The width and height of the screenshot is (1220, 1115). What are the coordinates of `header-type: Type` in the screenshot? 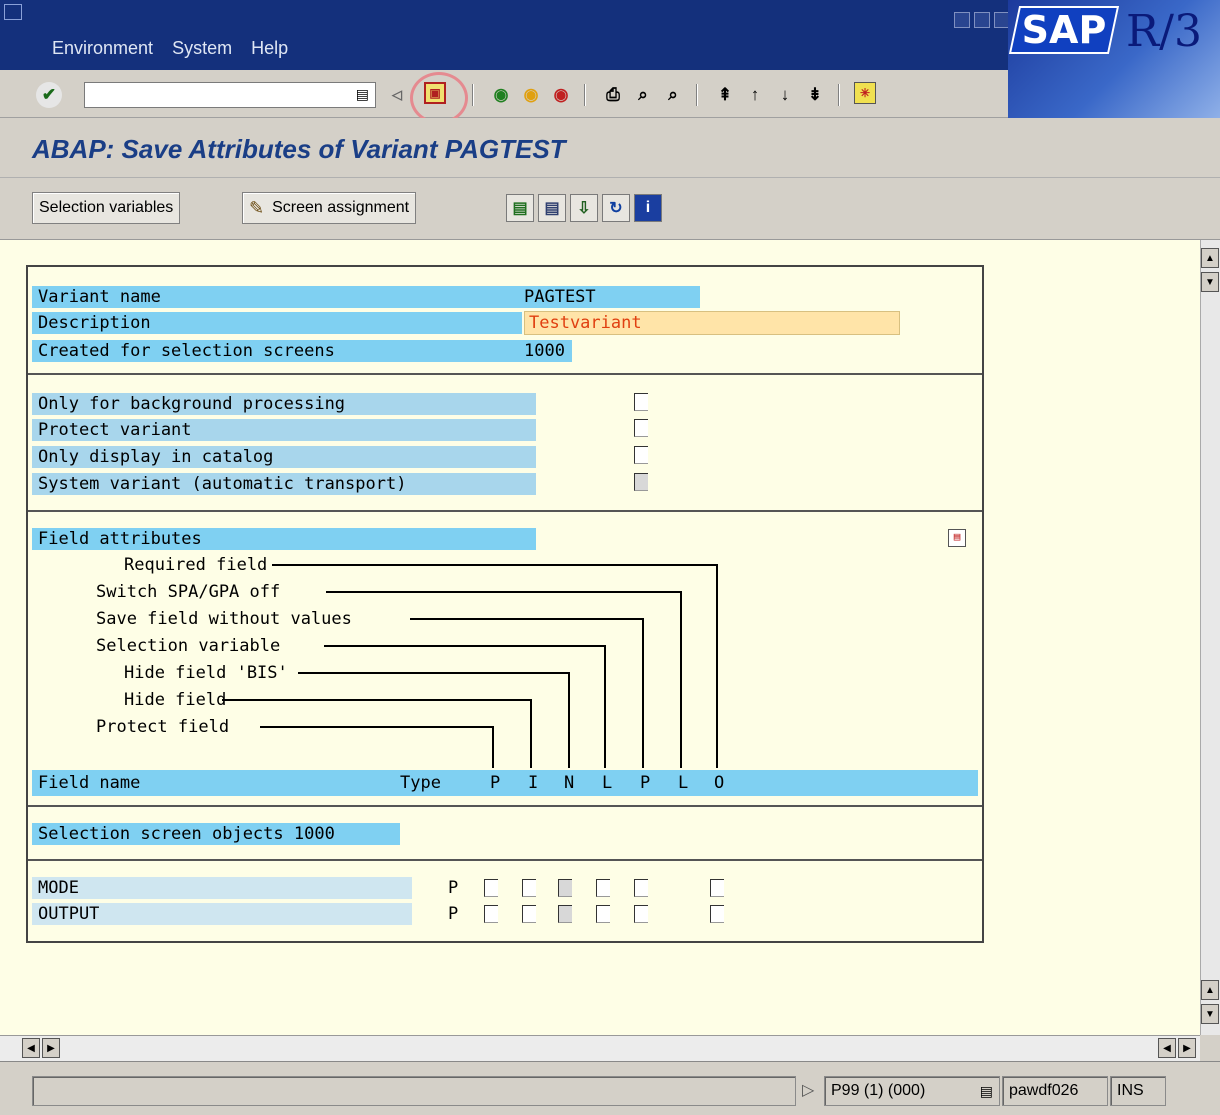 It's located at (420, 783).